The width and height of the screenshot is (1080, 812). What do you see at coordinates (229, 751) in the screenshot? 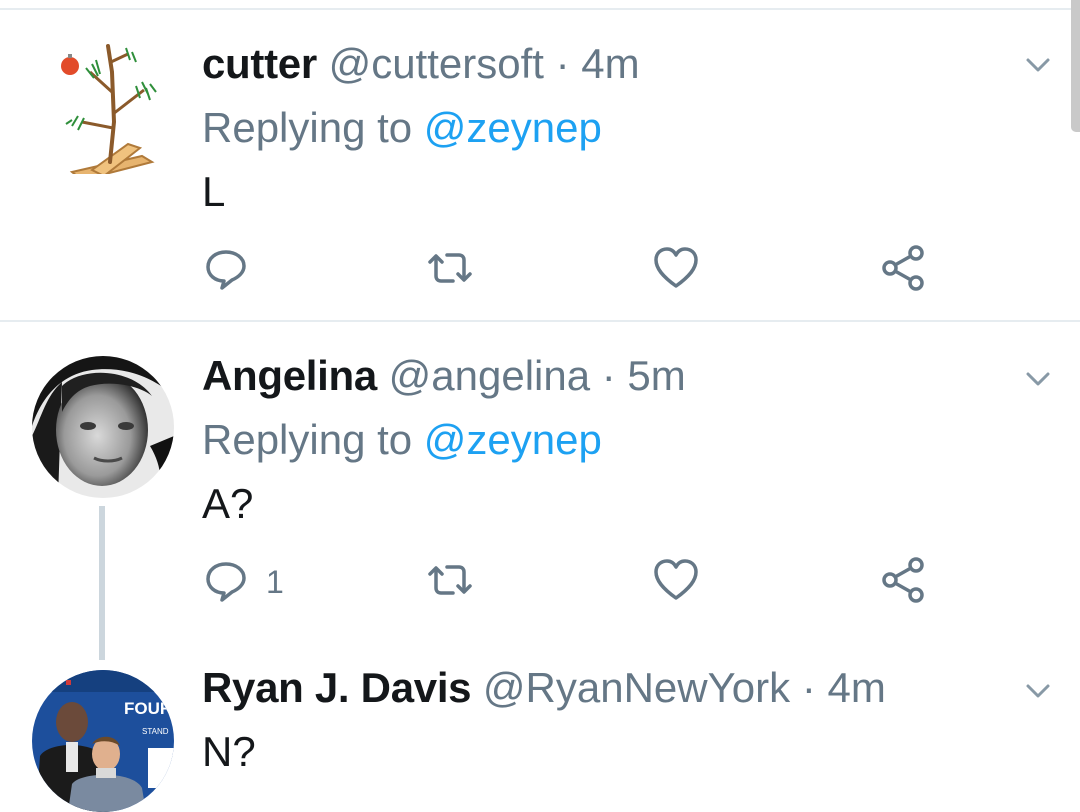
I see `tweet-text: N?` at bounding box center [229, 751].